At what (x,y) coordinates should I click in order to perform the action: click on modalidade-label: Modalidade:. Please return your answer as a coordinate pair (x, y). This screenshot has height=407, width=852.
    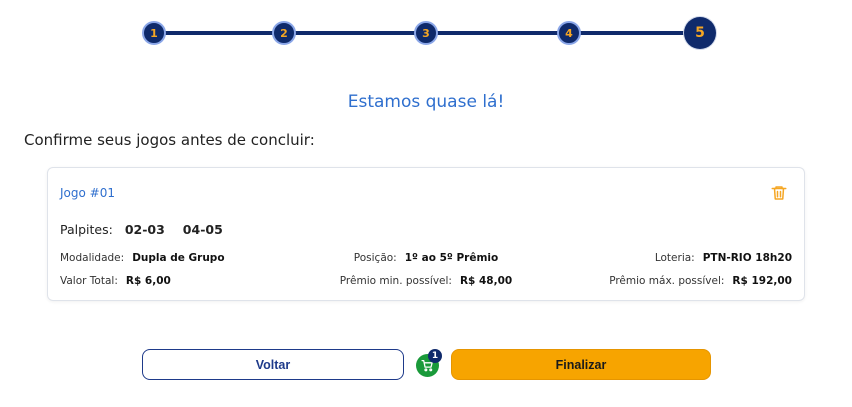
    Looking at the image, I should click on (92, 258).